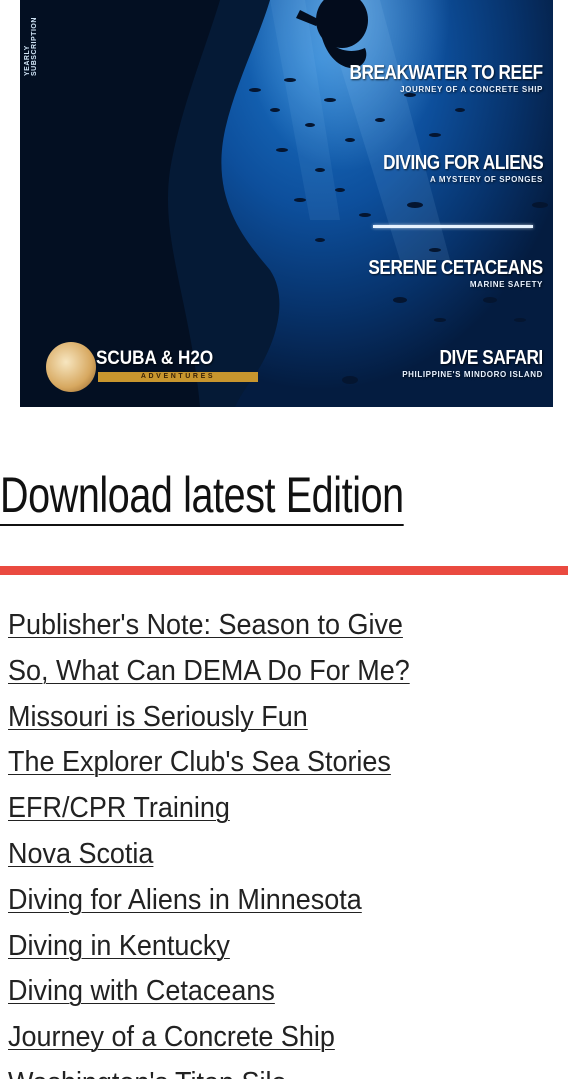 The image size is (568, 1079). What do you see at coordinates (141, 991) in the screenshot?
I see `article-link: Diving with Cetaceans` at bounding box center [141, 991].